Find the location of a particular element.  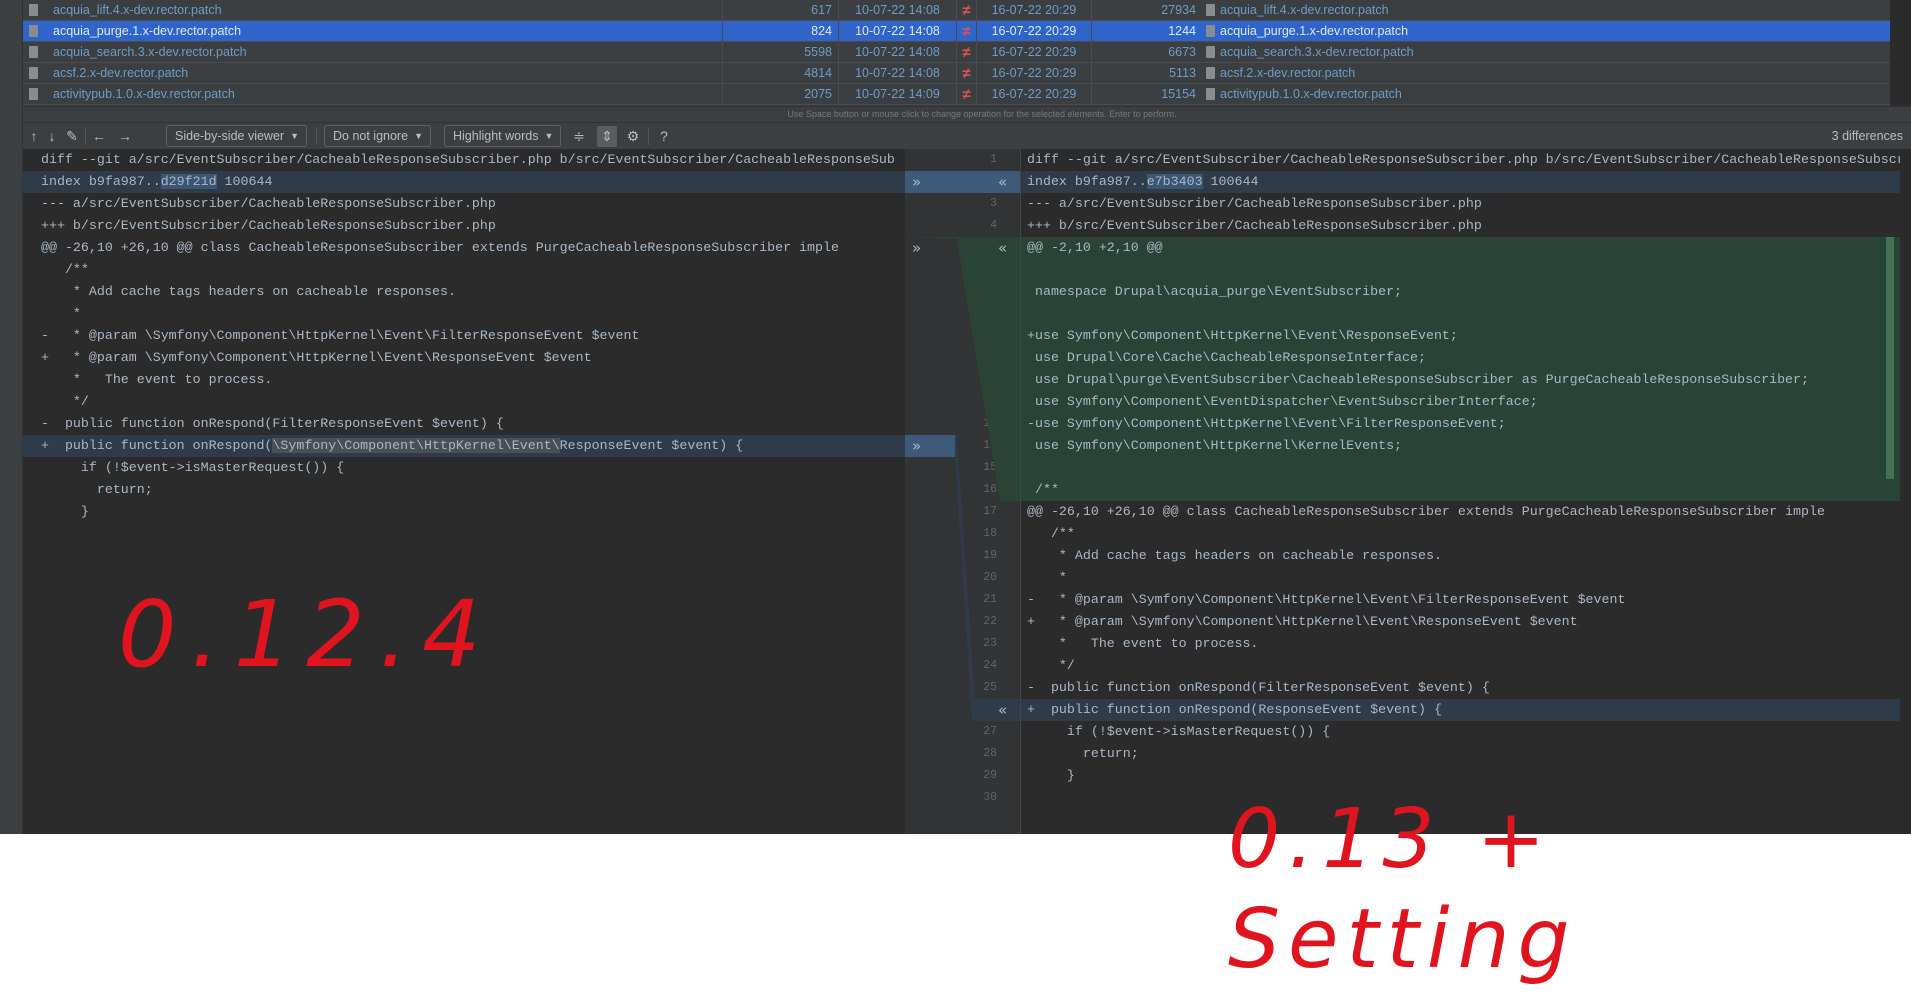

change-marker is located at coordinates (1890, 358).